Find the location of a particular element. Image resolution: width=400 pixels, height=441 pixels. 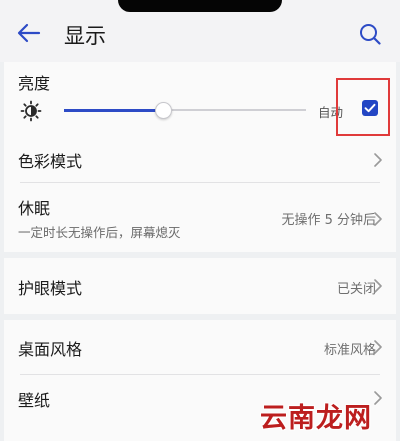

search-icon is located at coordinates (370, 34).